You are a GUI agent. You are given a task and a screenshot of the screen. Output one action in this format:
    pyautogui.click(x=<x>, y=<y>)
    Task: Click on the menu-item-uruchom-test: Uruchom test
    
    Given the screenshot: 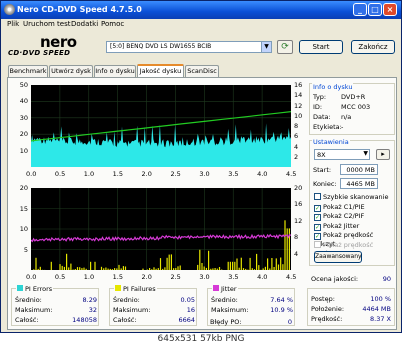 What is the action you would take?
    pyautogui.click(x=47, y=24)
    